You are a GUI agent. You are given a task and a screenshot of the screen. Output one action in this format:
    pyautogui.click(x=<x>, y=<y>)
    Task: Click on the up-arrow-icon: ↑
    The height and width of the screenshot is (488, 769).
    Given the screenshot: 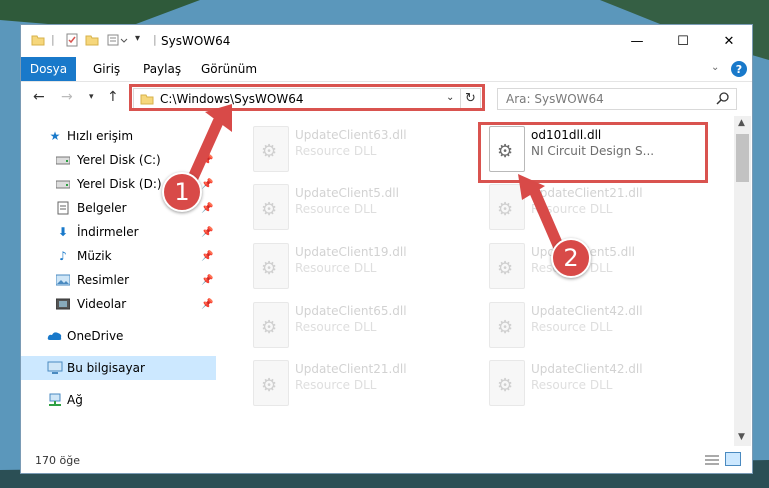 What is the action you would take?
    pyautogui.click(x=113, y=97)
    